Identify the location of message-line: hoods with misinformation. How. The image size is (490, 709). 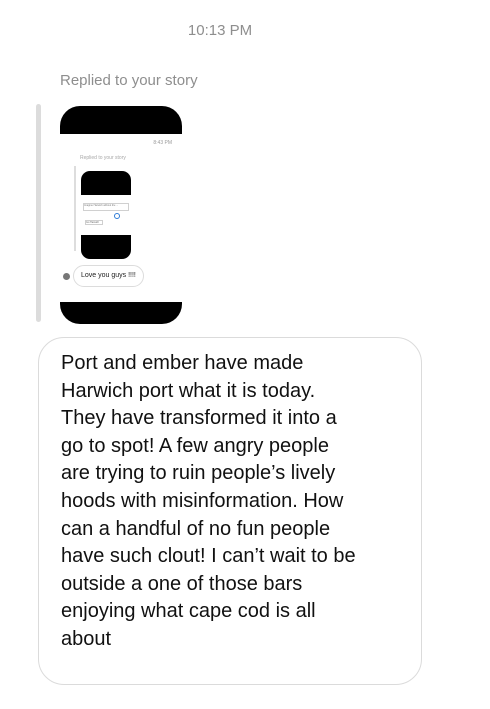
(202, 500).